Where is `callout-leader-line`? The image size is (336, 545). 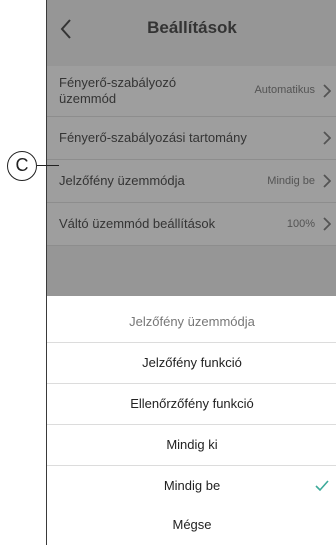 callout-leader-line is located at coordinates (48, 165).